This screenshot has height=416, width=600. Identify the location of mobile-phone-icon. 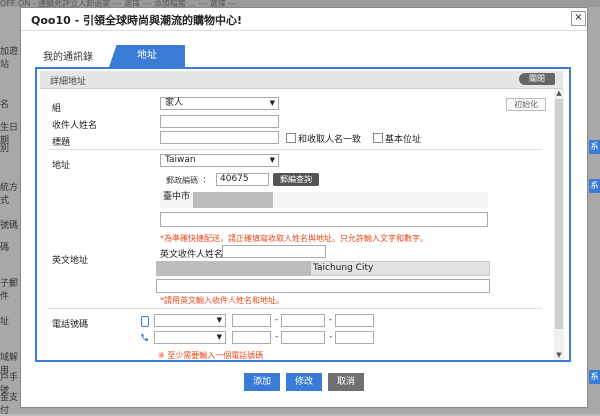
(145, 321).